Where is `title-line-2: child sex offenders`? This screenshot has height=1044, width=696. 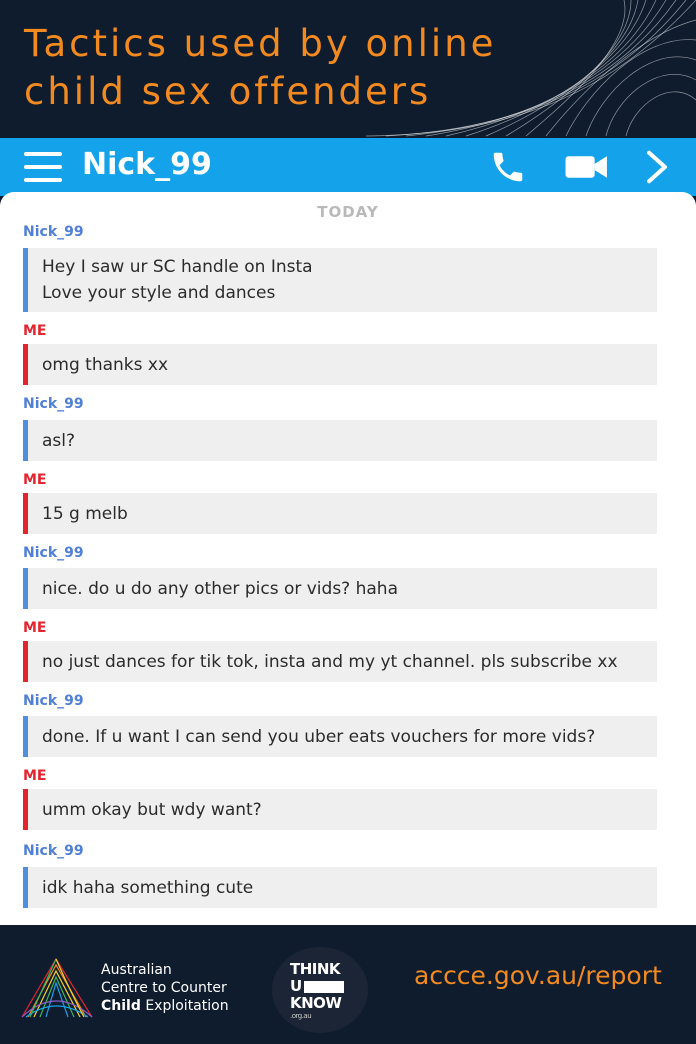
title-line-2: child sex offenders is located at coordinates (228, 91).